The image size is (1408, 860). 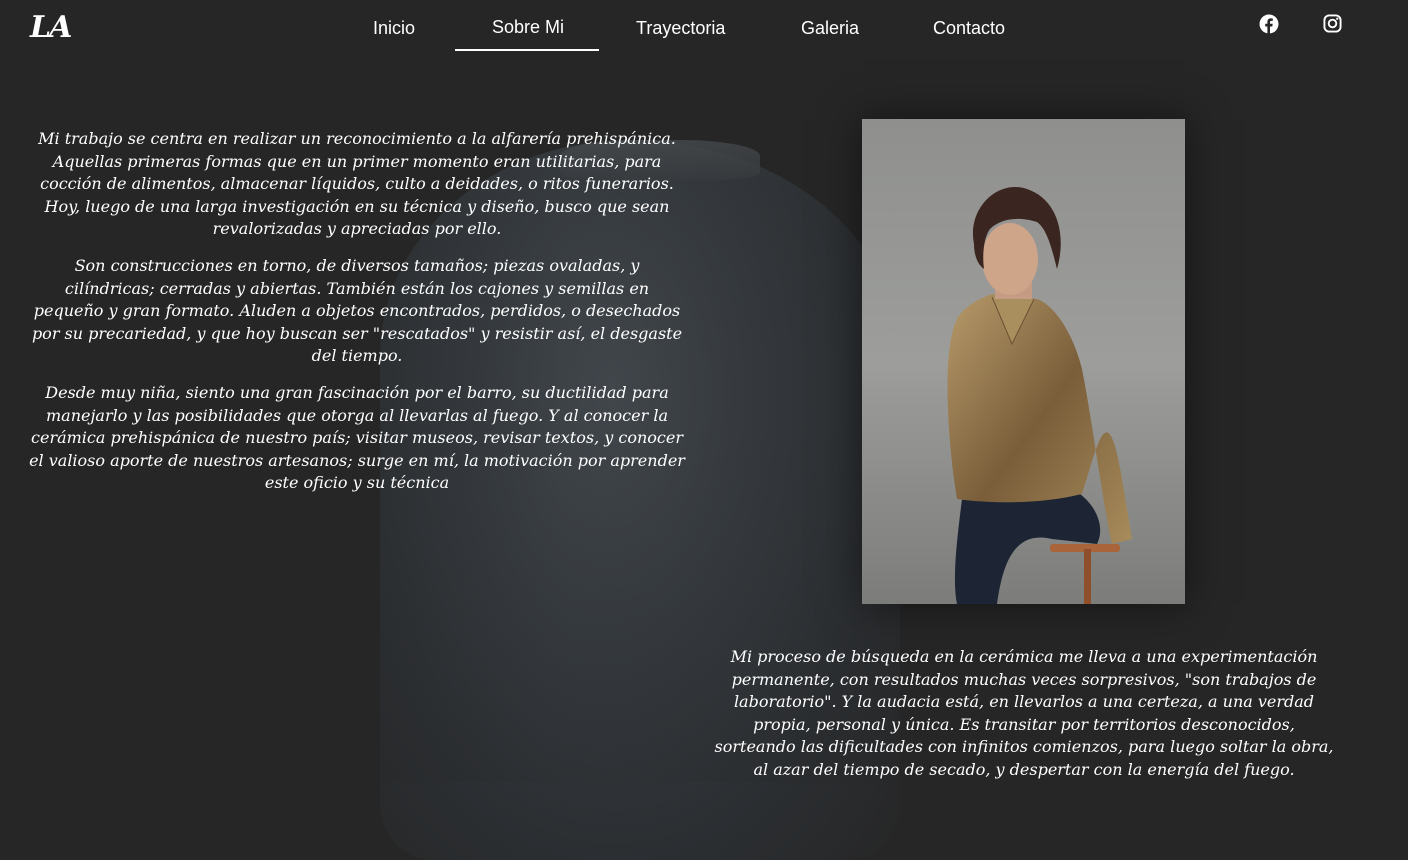 I want to click on nav-galeria: Galeria, so click(x=830, y=28).